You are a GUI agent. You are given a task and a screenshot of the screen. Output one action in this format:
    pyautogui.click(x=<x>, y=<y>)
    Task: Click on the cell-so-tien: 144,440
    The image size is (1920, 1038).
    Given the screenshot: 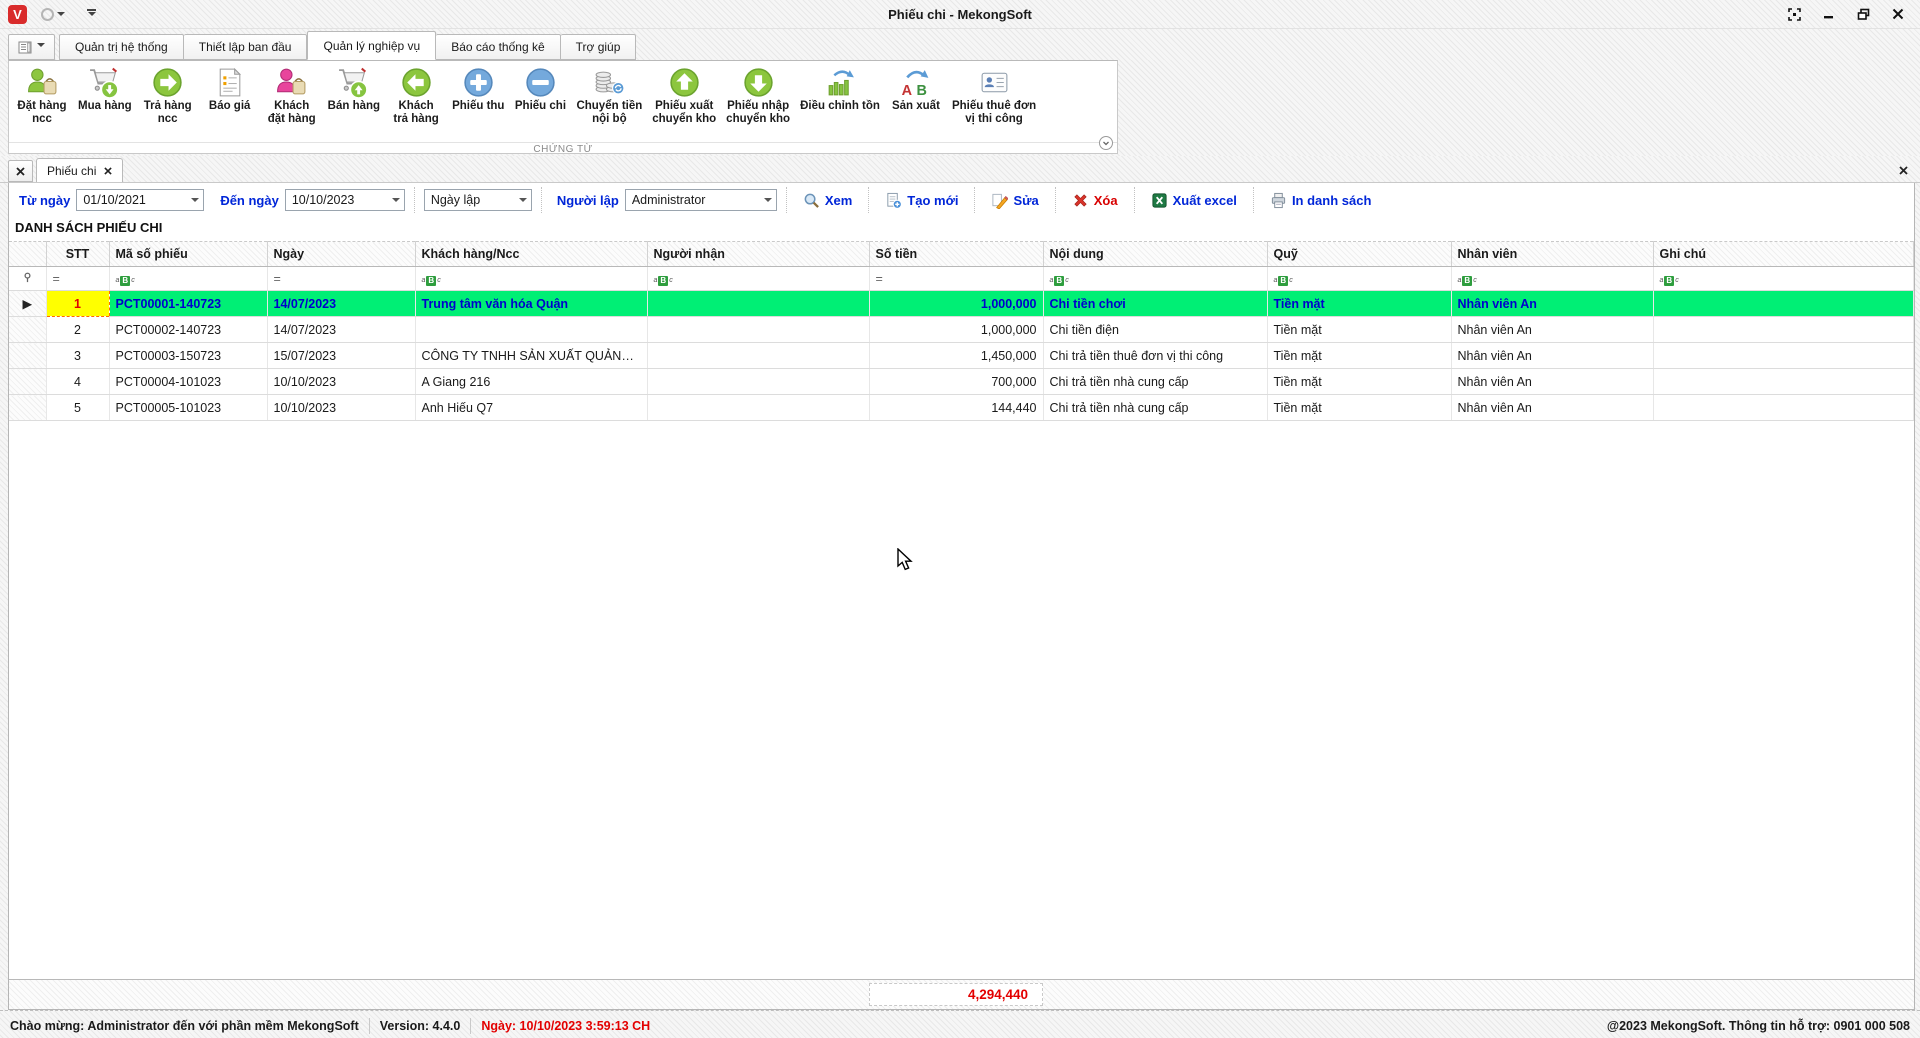 What is the action you would take?
    pyautogui.click(x=956, y=407)
    